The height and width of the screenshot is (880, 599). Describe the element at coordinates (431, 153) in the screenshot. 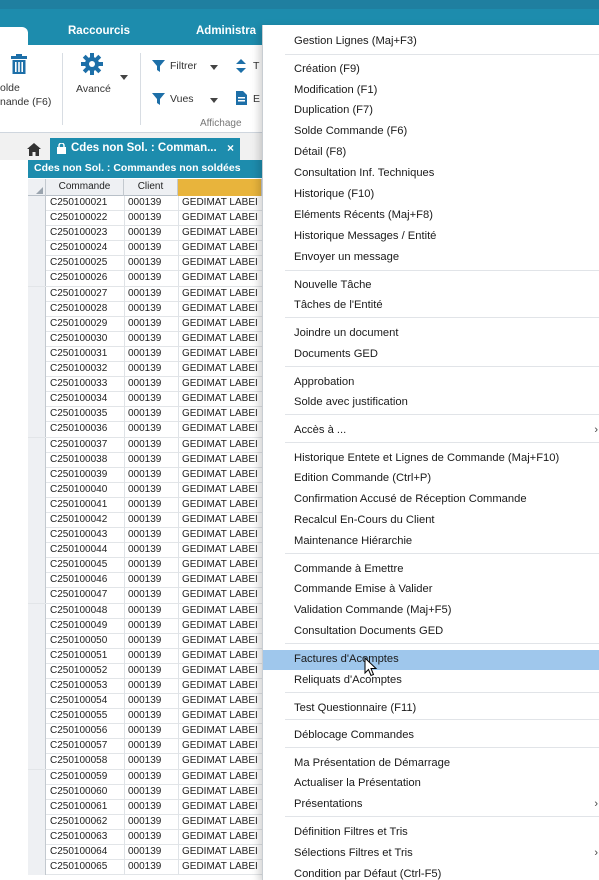

I see `menu-item: Détail (F8)` at that location.